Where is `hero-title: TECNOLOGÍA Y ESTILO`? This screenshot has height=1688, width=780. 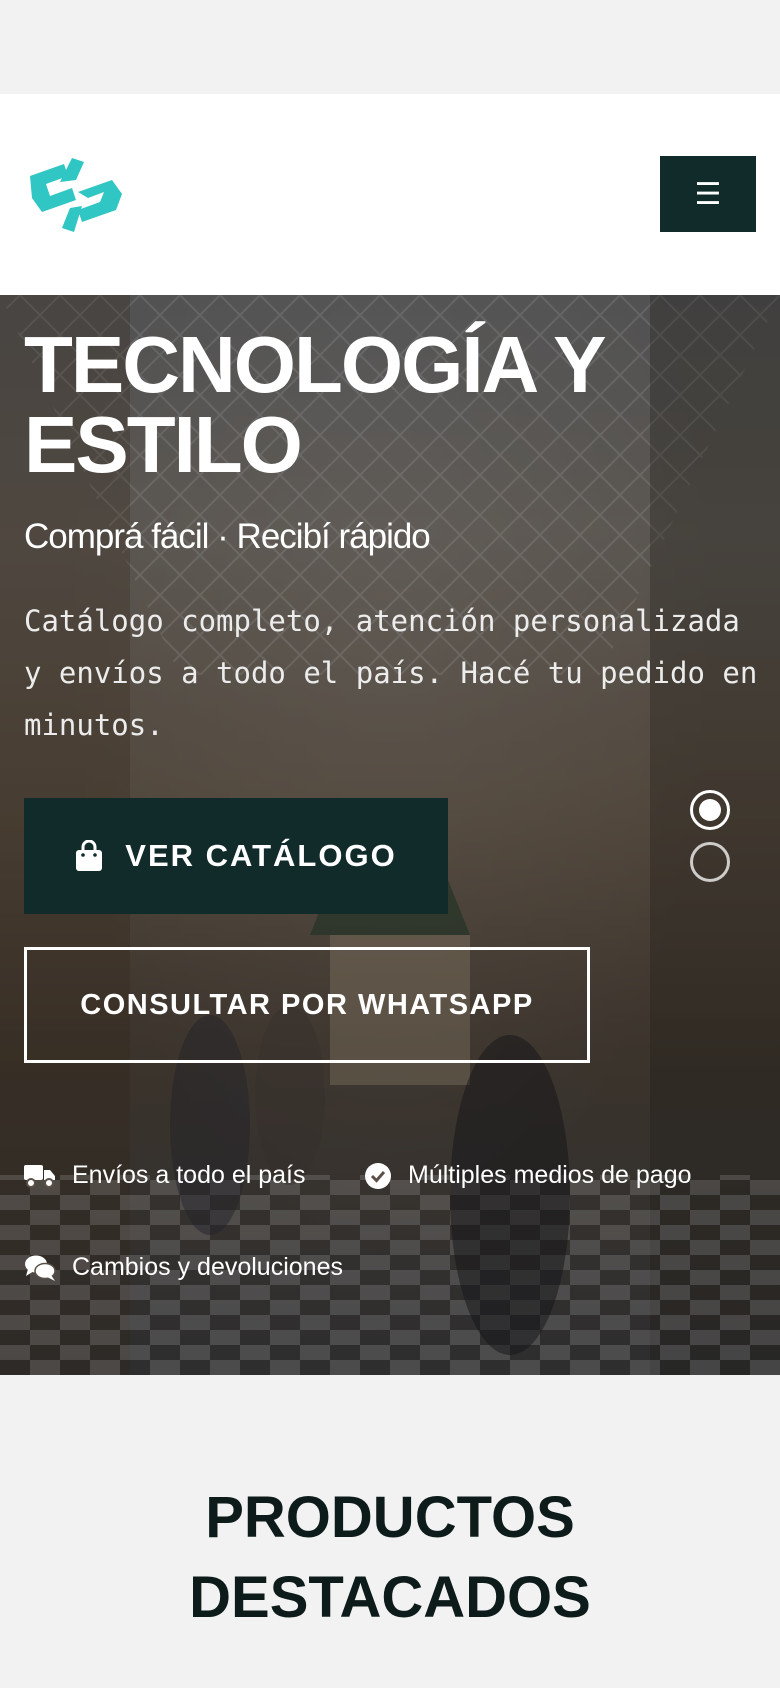 hero-title: TECNOLOGÍA Y ESTILO is located at coordinates (314, 404).